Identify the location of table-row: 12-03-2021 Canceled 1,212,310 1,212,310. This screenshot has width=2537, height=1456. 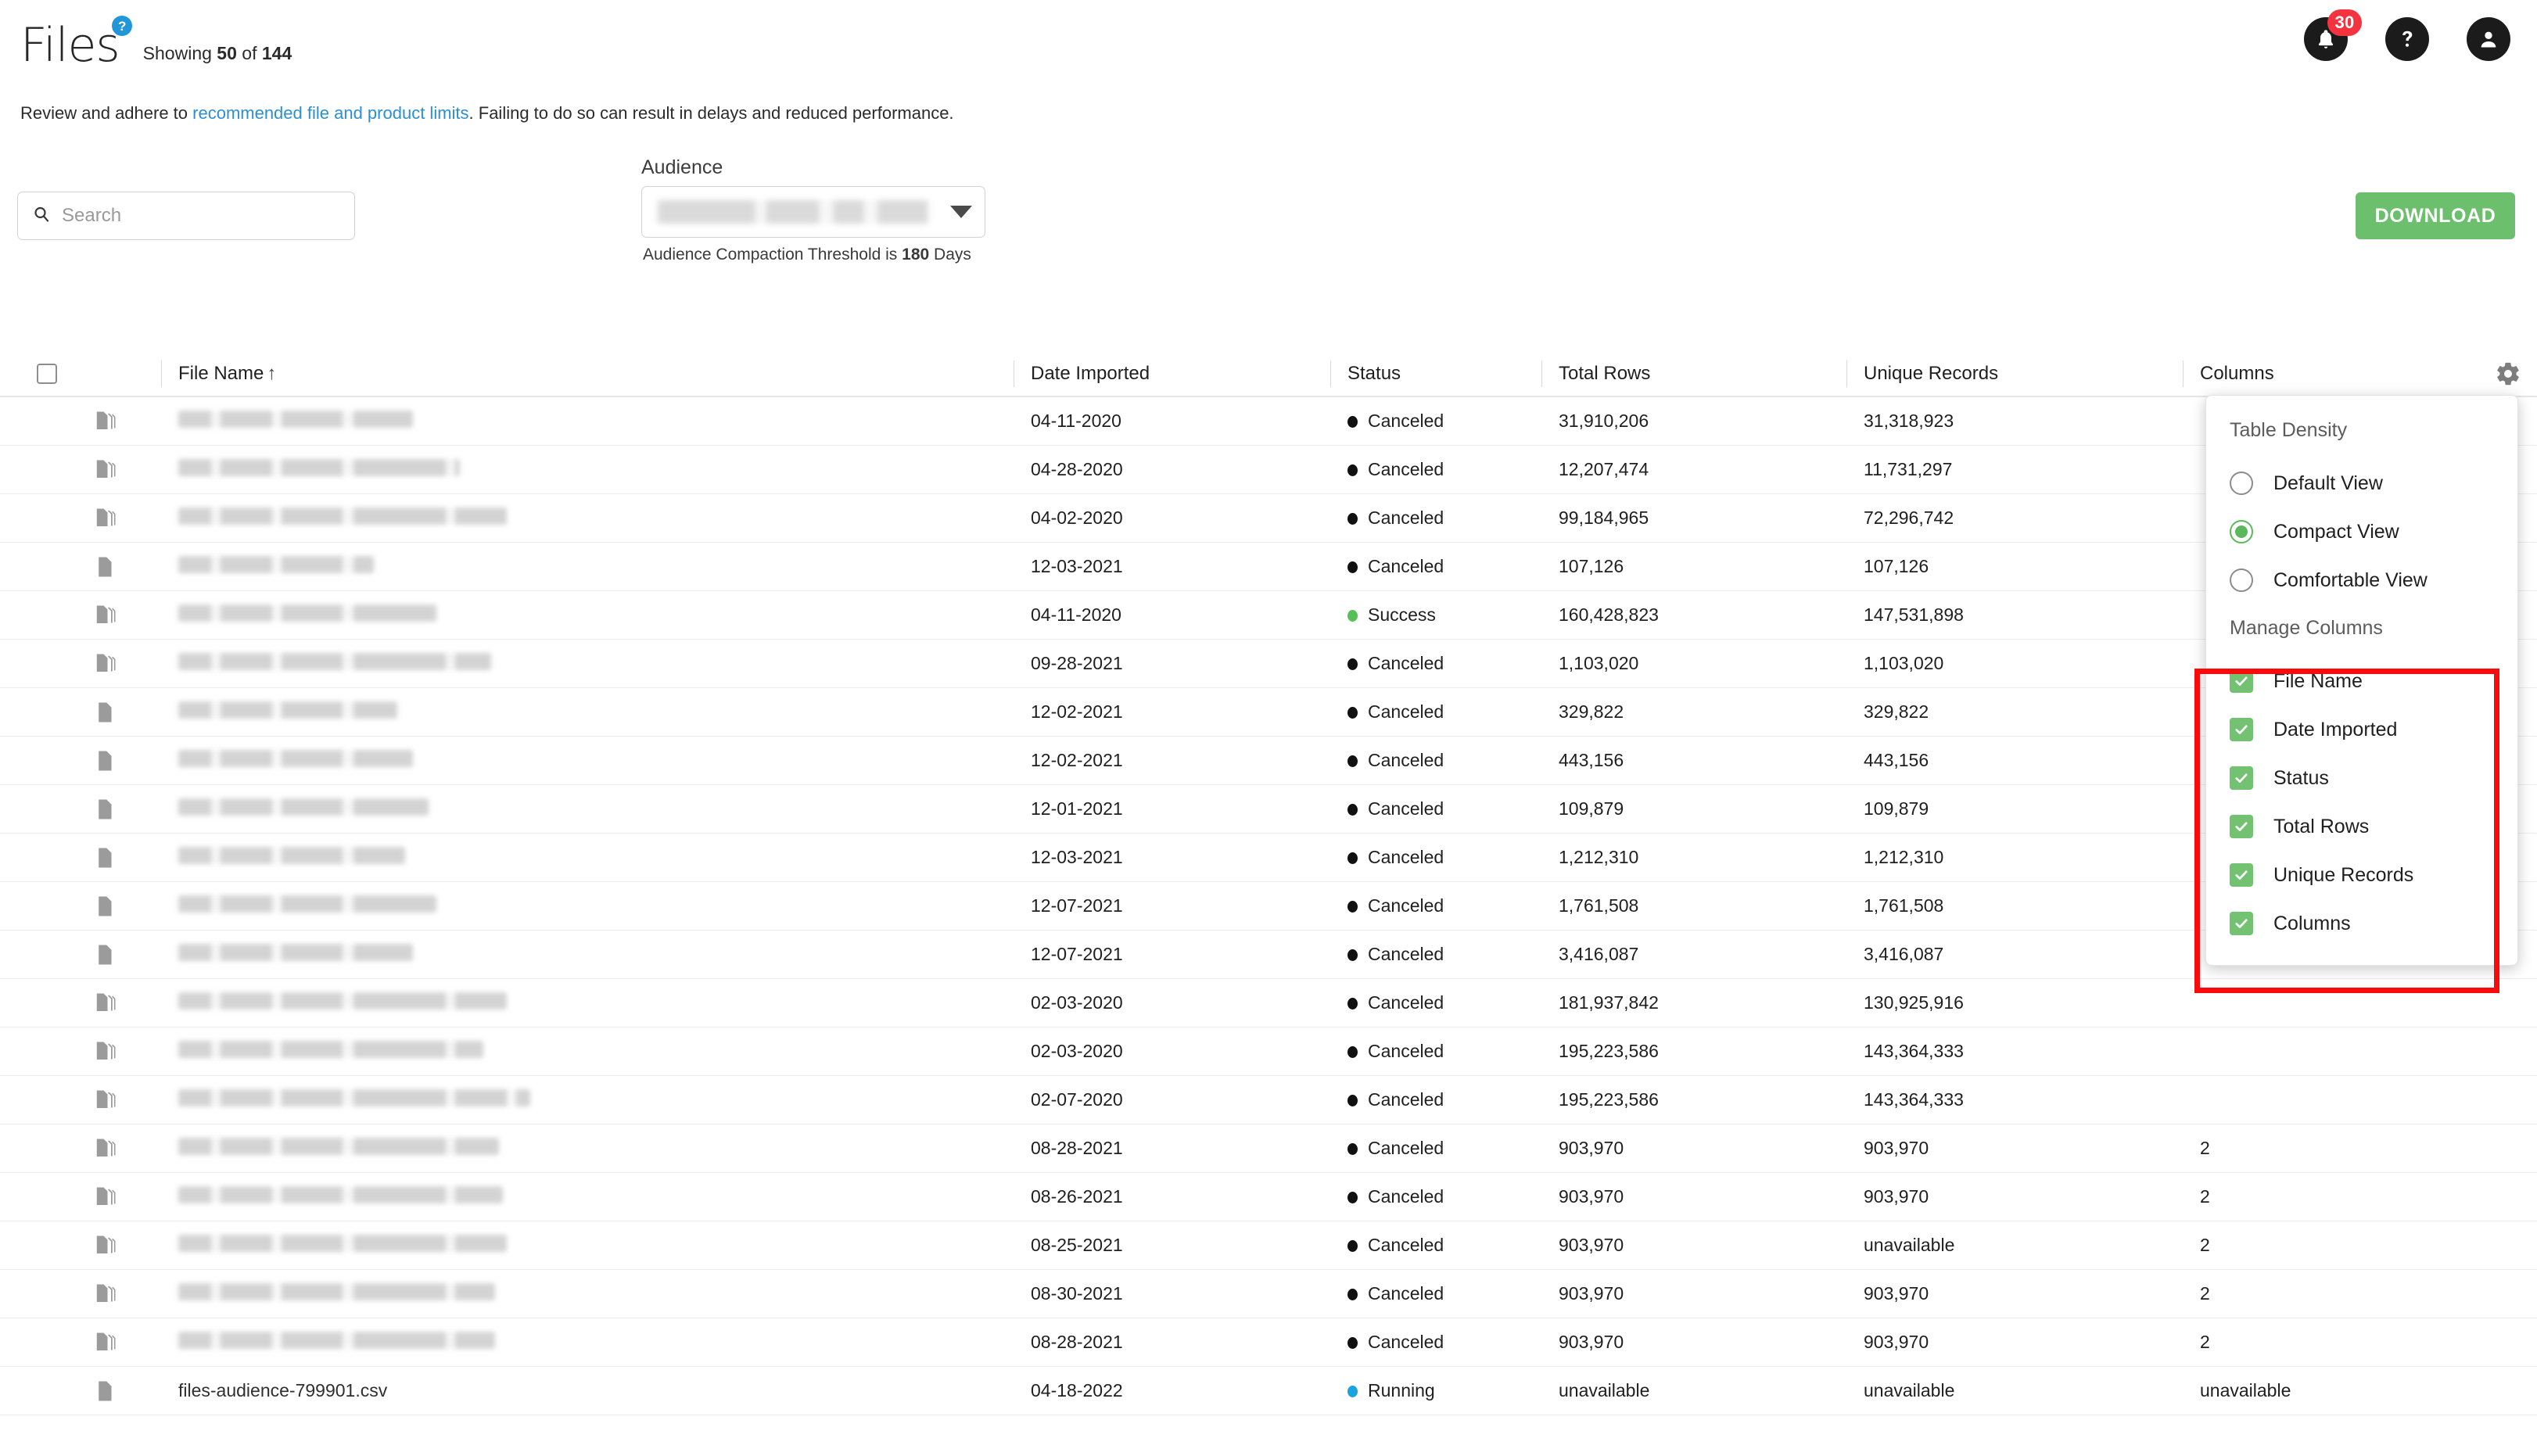
(1268, 858).